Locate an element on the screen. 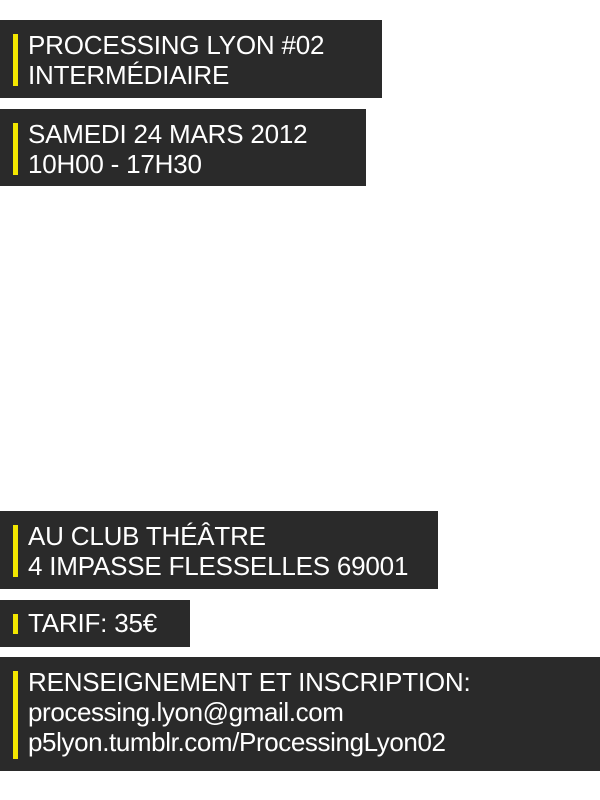  contact-url: p5lyon.tumblr.com/ProcessingLyon02 is located at coordinates (237, 742).